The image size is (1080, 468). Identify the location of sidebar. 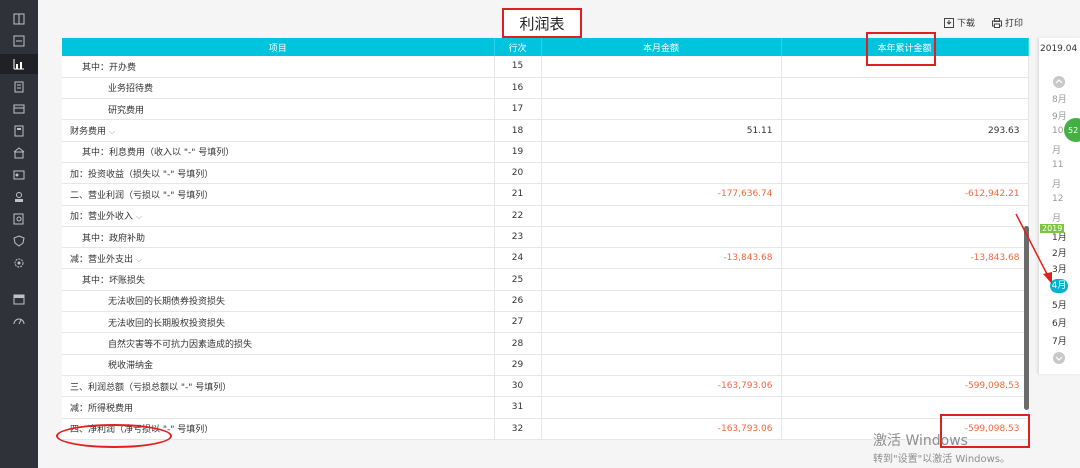
(19, 234).